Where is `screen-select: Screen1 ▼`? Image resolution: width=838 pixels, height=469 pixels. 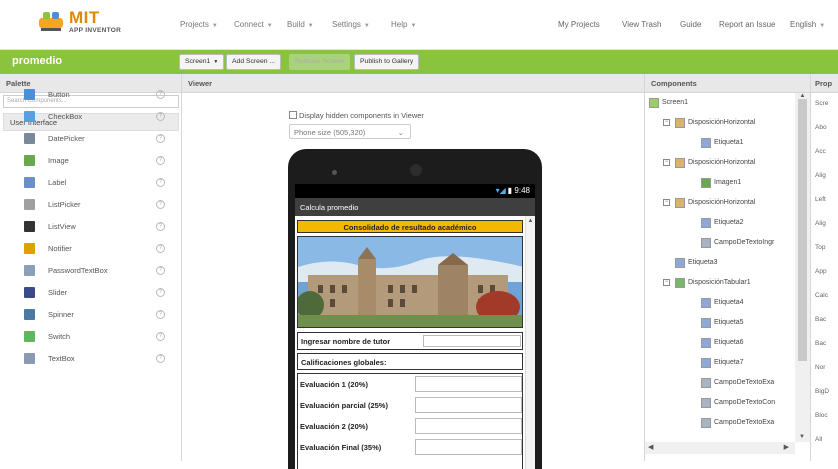
screen-select: Screen1 ▼ is located at coordinates (202, 62).